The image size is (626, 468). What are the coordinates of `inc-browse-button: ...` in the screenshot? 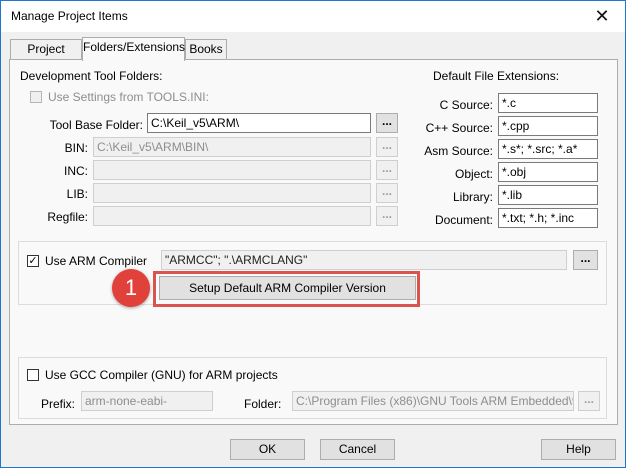 It's located at (387, 170).